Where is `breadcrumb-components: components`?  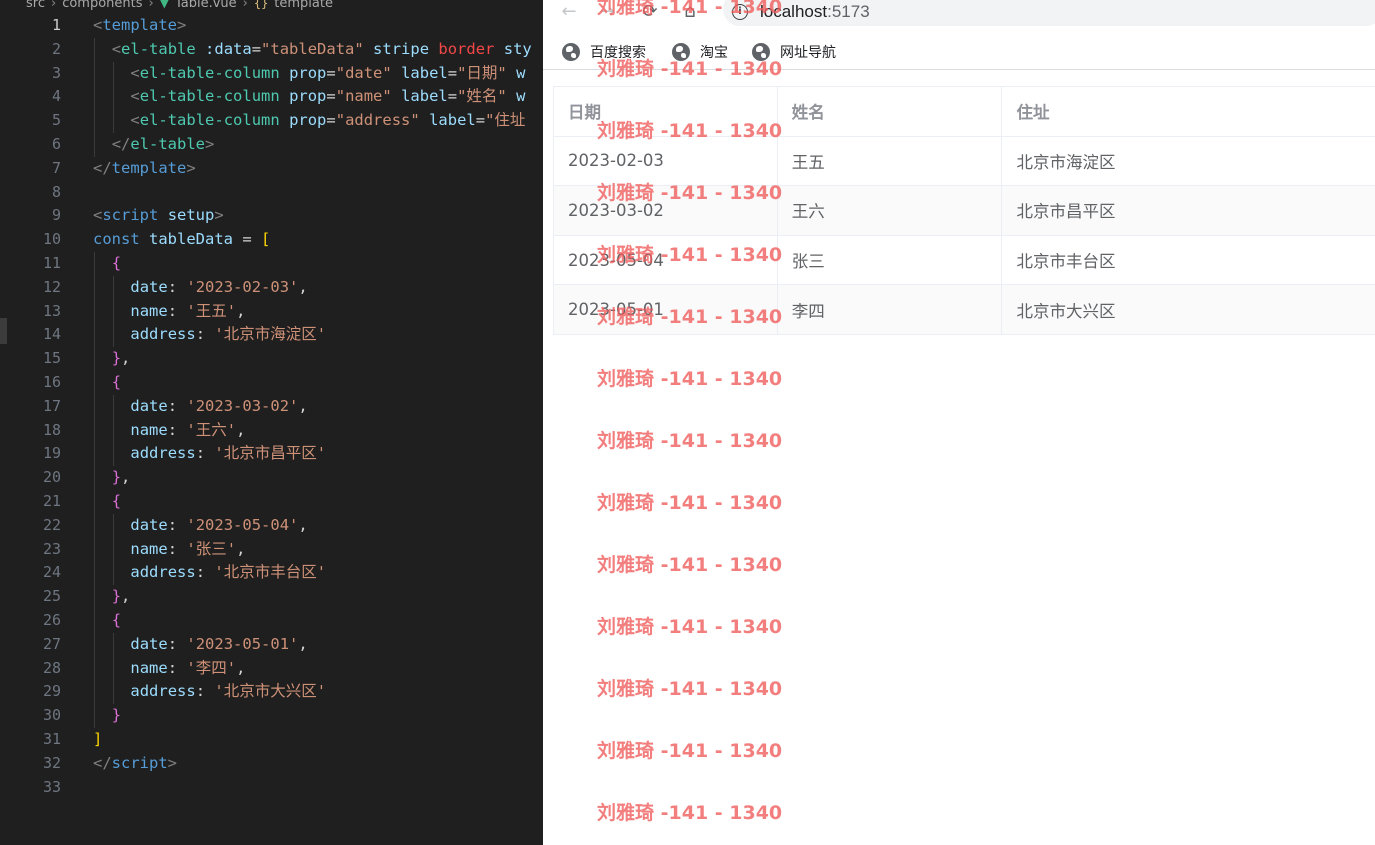 breadcrumb-components: components is located at coordinates (102, 5).